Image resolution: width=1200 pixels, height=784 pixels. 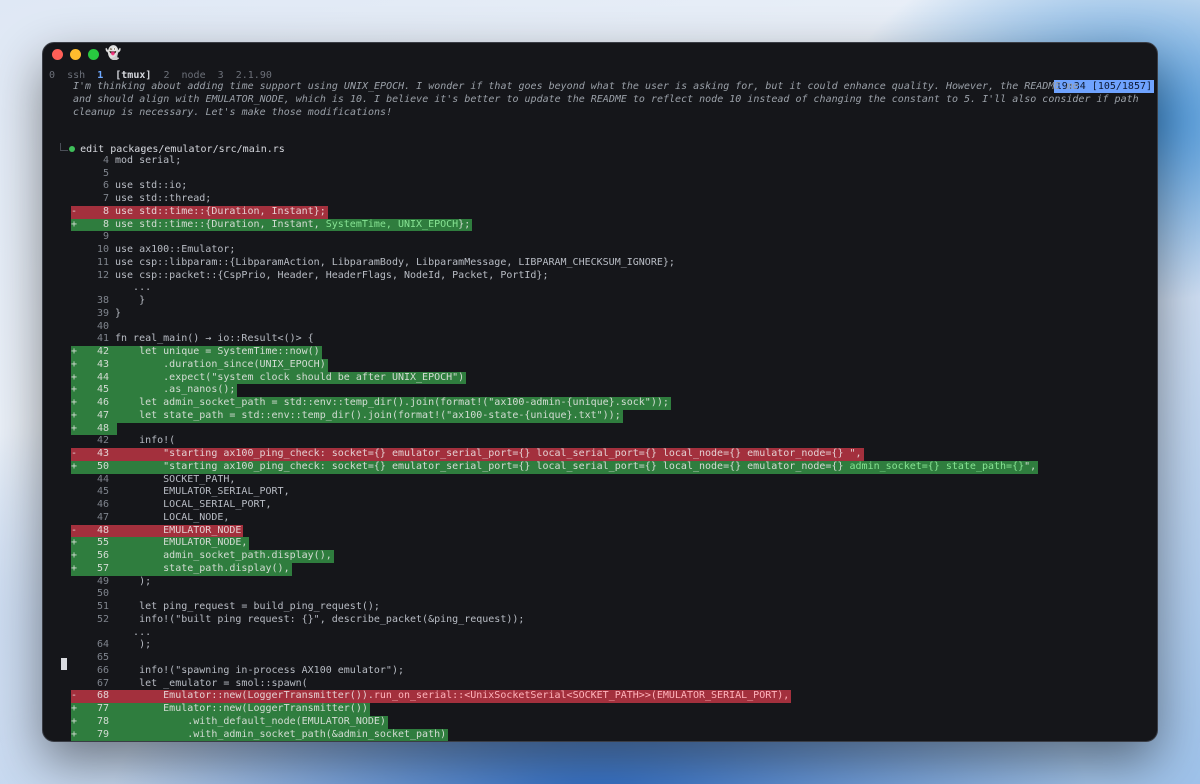 What do you see at coordinates (105, 211) in the screenshot?
I see `line-number: 8` at bounding box center [105, 211].